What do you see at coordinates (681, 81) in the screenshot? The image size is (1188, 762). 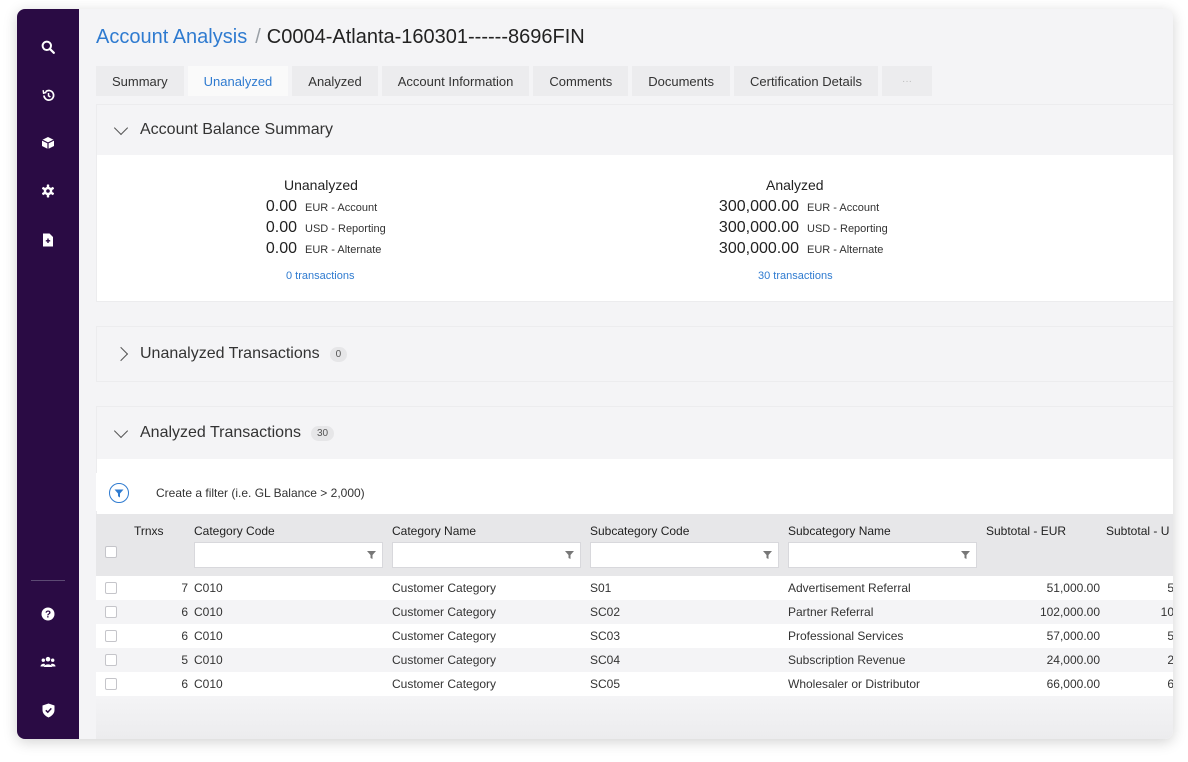 I see `tab-documents: Documents` at bounding box center [681, 81].